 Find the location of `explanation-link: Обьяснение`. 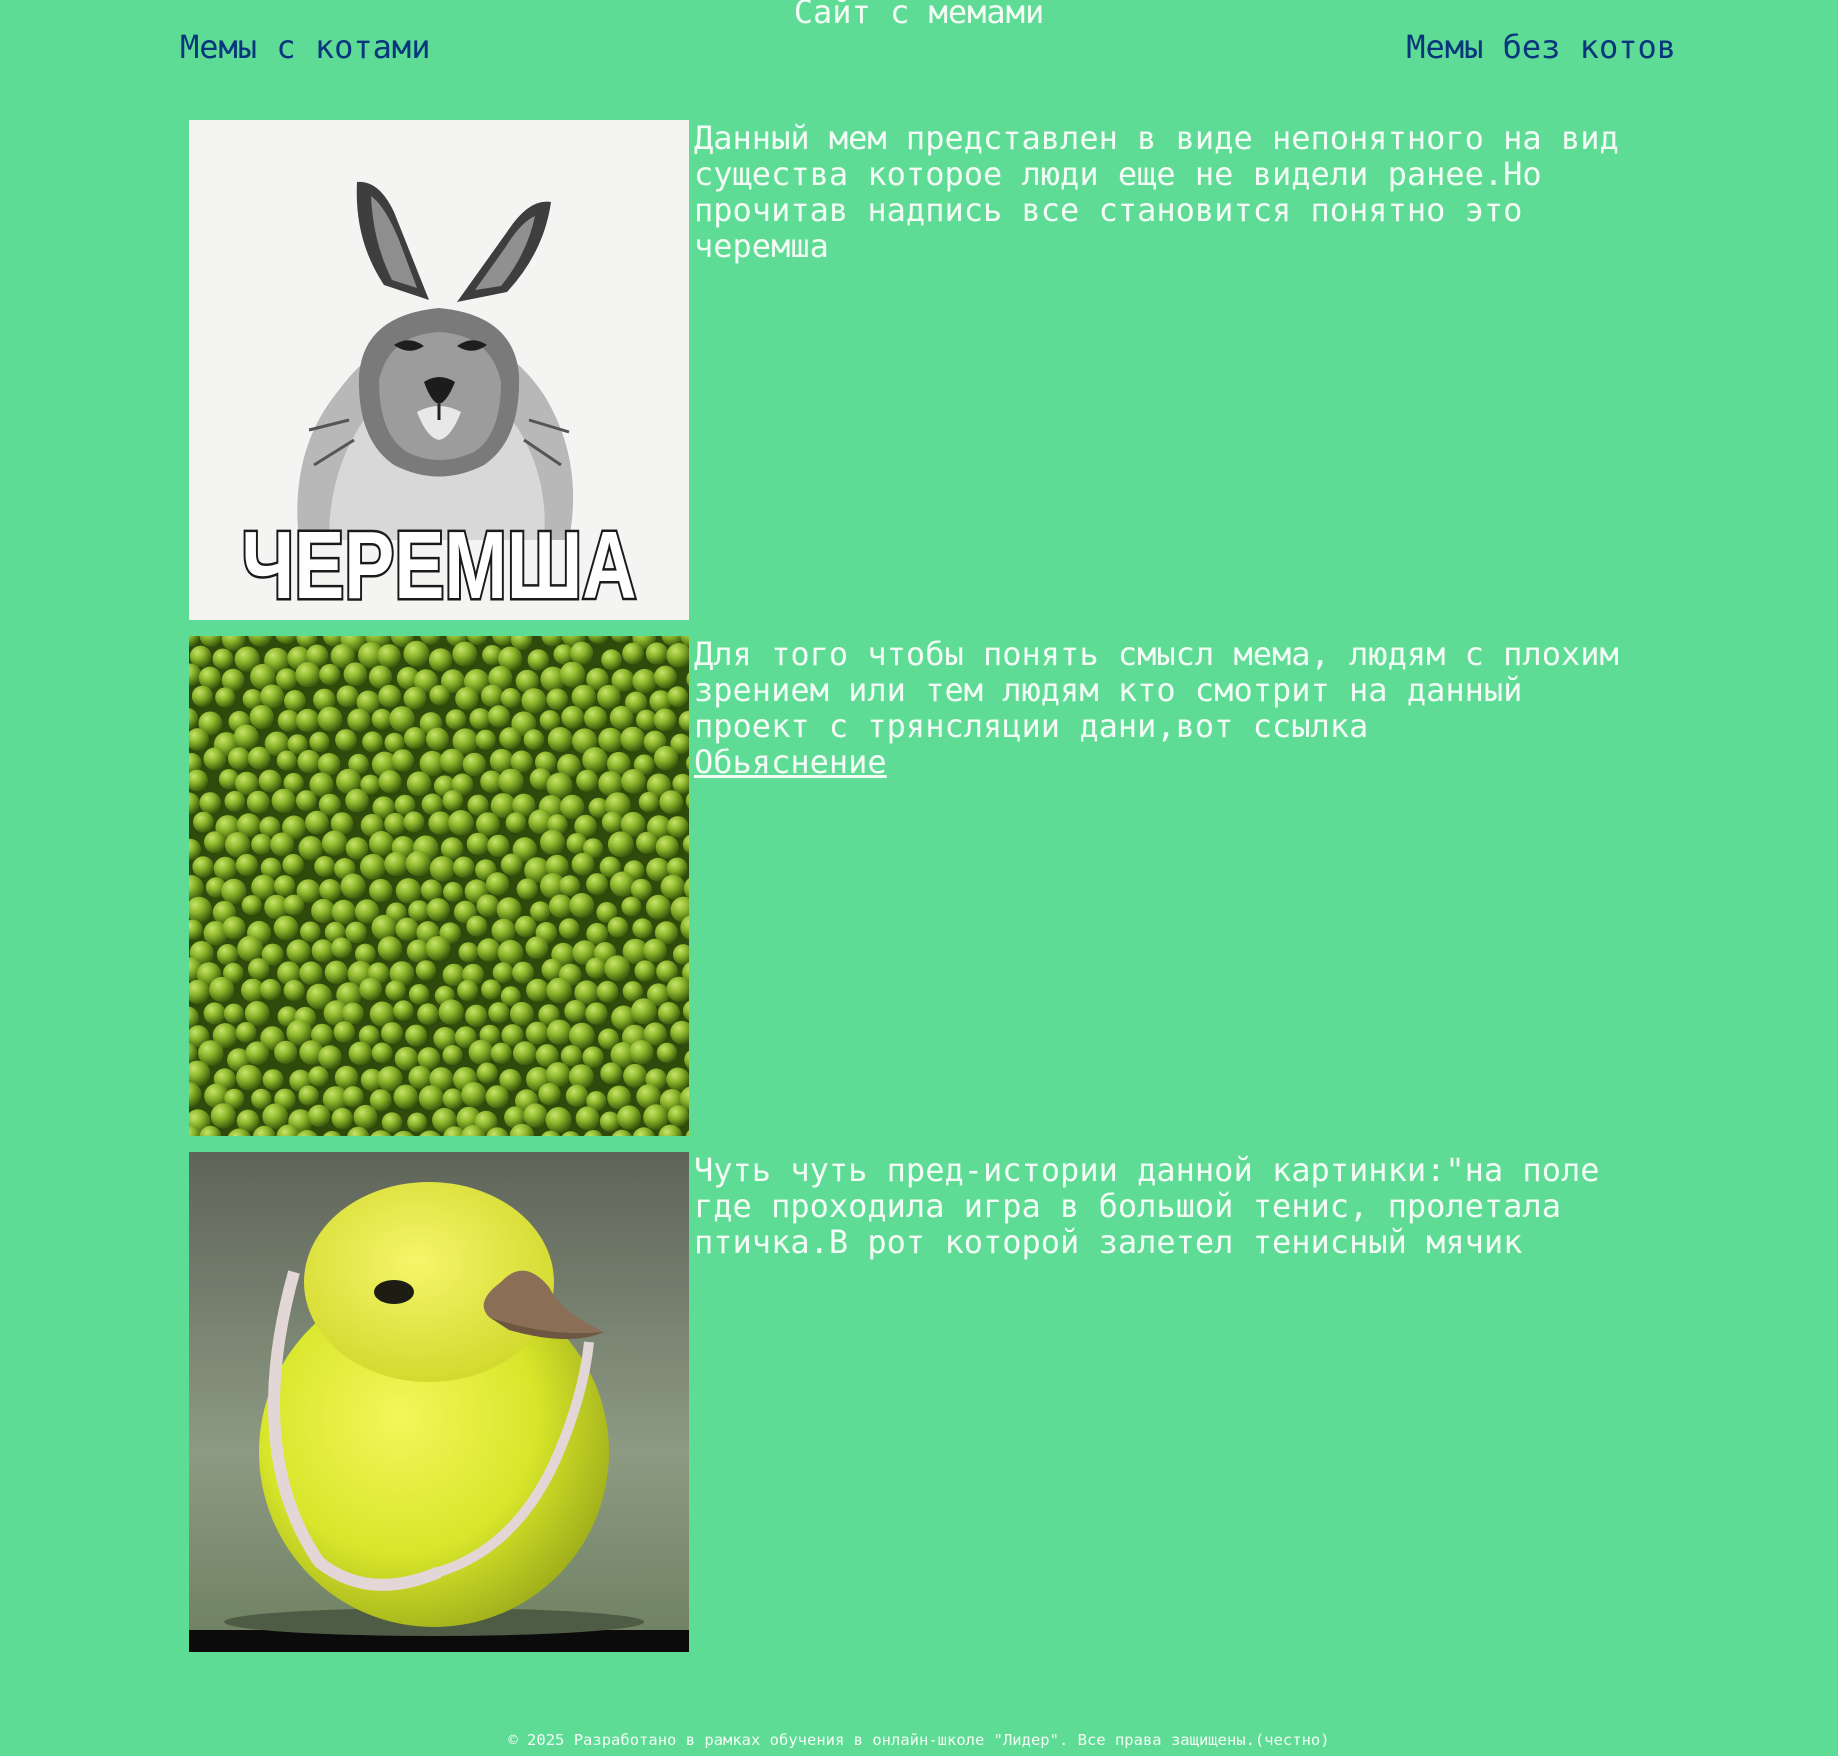

explanation-link: Обьяснение is located at coordinates (790, 762).